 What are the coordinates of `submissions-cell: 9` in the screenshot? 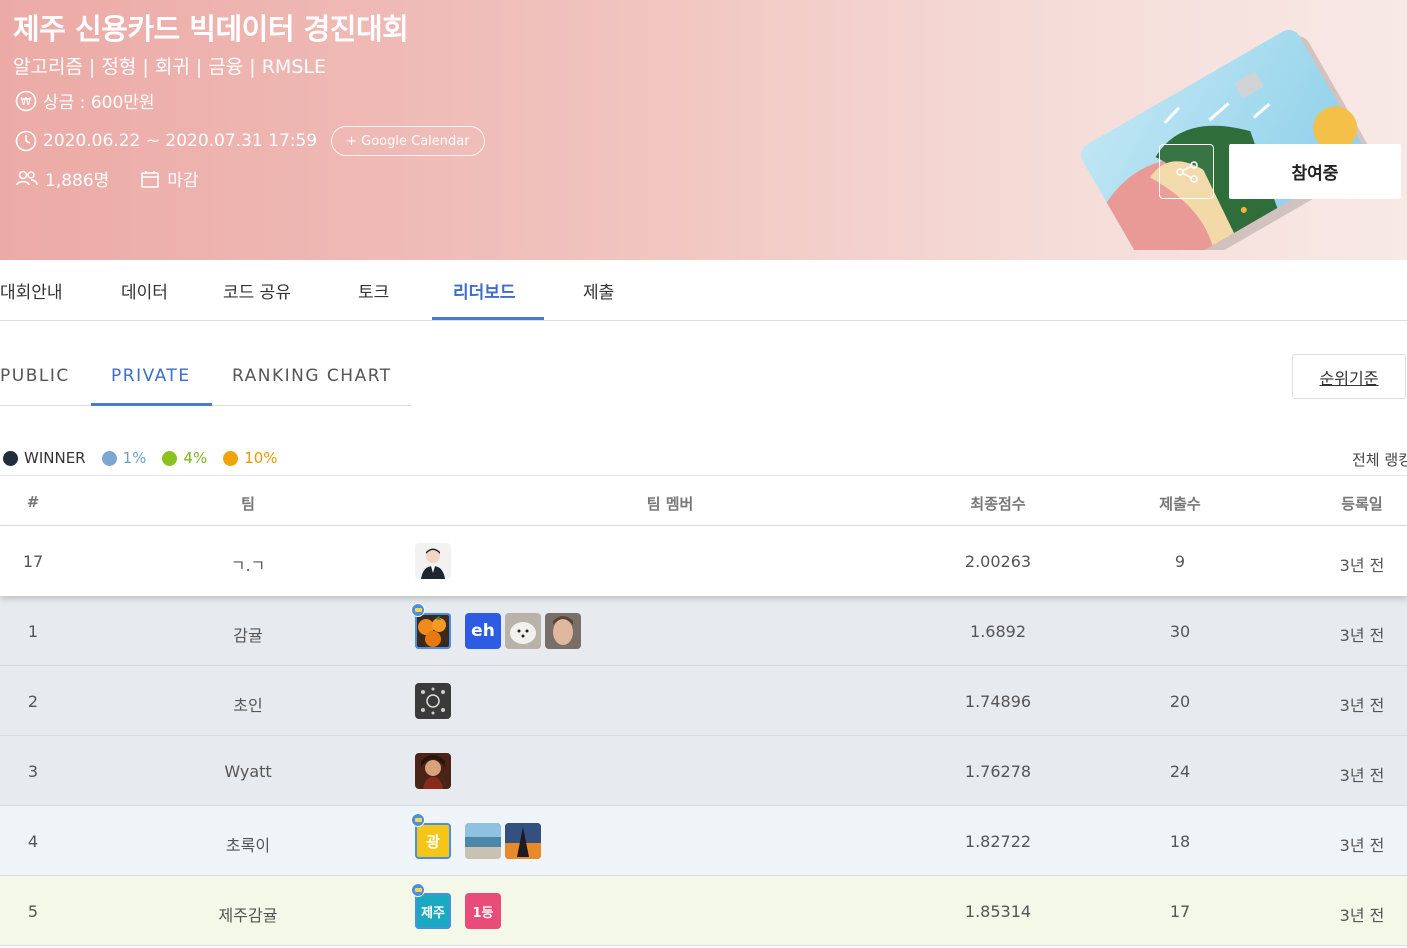 It's located at (1180, 561).